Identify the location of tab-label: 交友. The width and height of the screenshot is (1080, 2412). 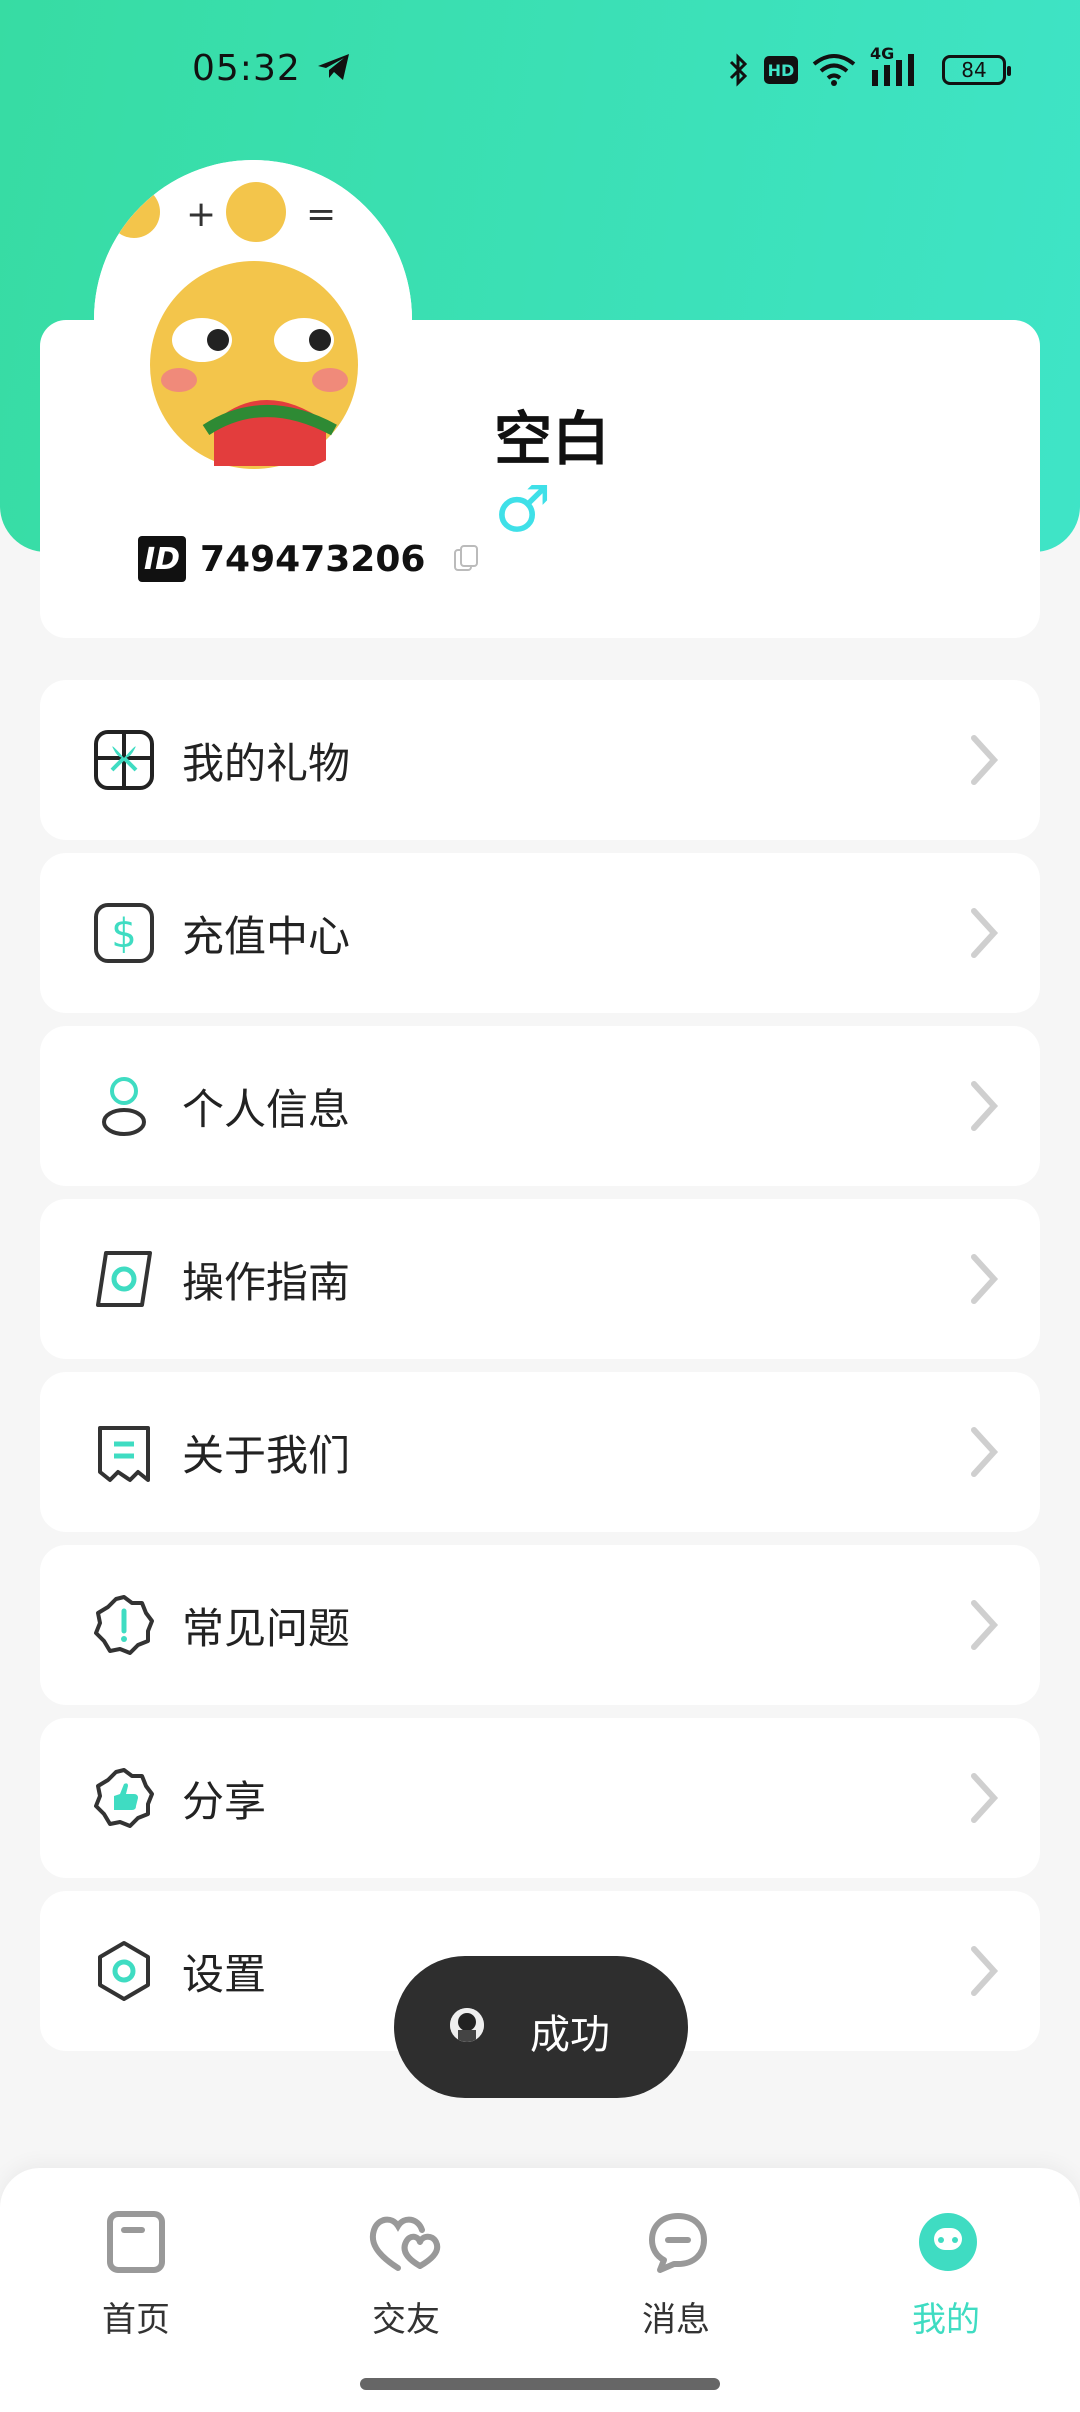
(406, 2320).